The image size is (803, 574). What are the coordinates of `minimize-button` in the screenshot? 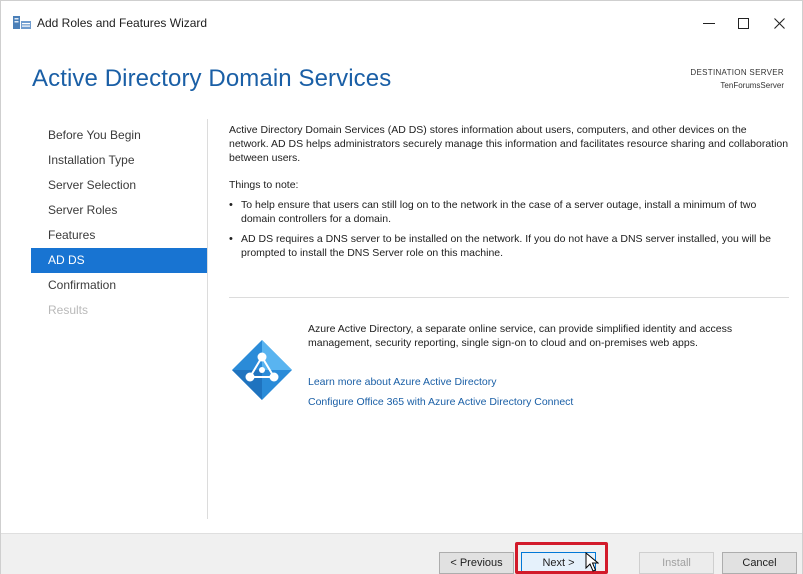 It's located at (709, 23).